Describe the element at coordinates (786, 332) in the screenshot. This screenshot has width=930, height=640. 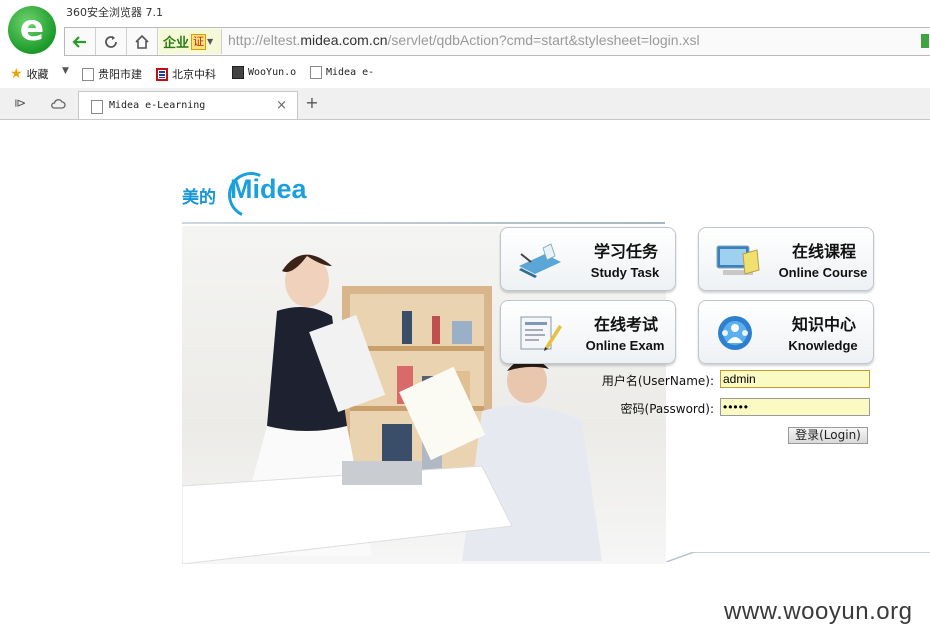
I see `knowledge-button: 知识中心 Knowledge` at that location.